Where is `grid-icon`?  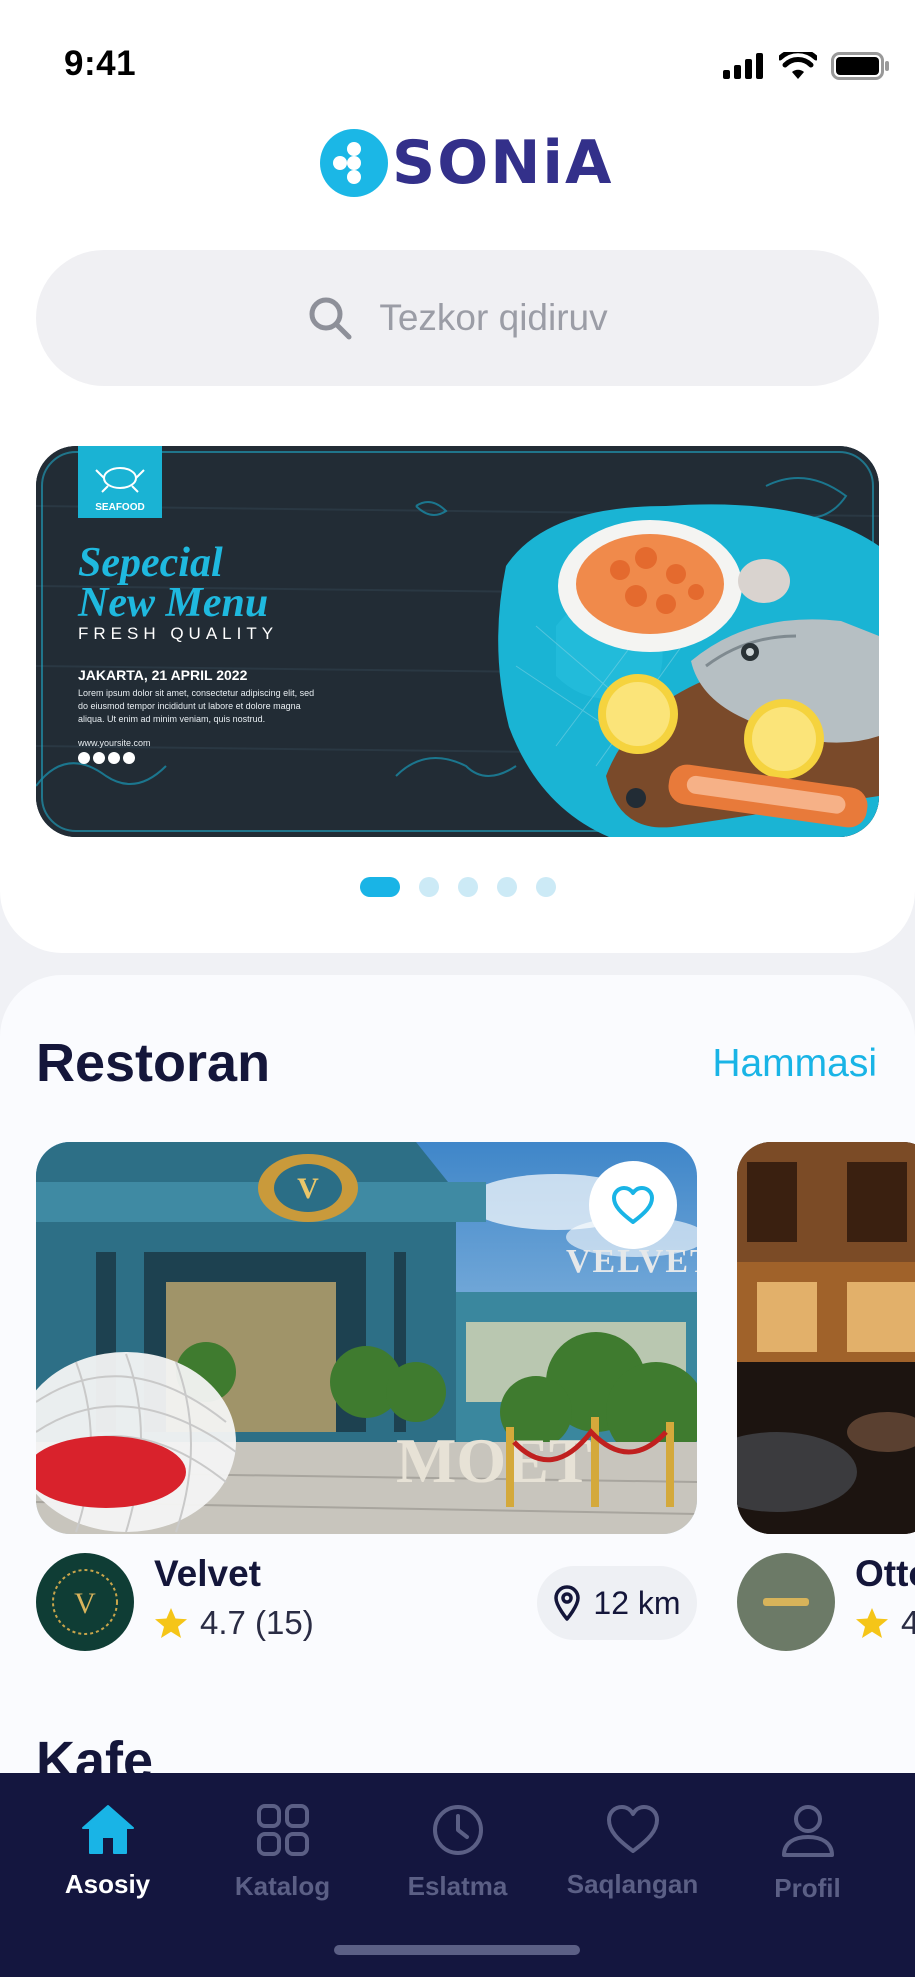 grid-icon is located at coordinates (282, 1830).